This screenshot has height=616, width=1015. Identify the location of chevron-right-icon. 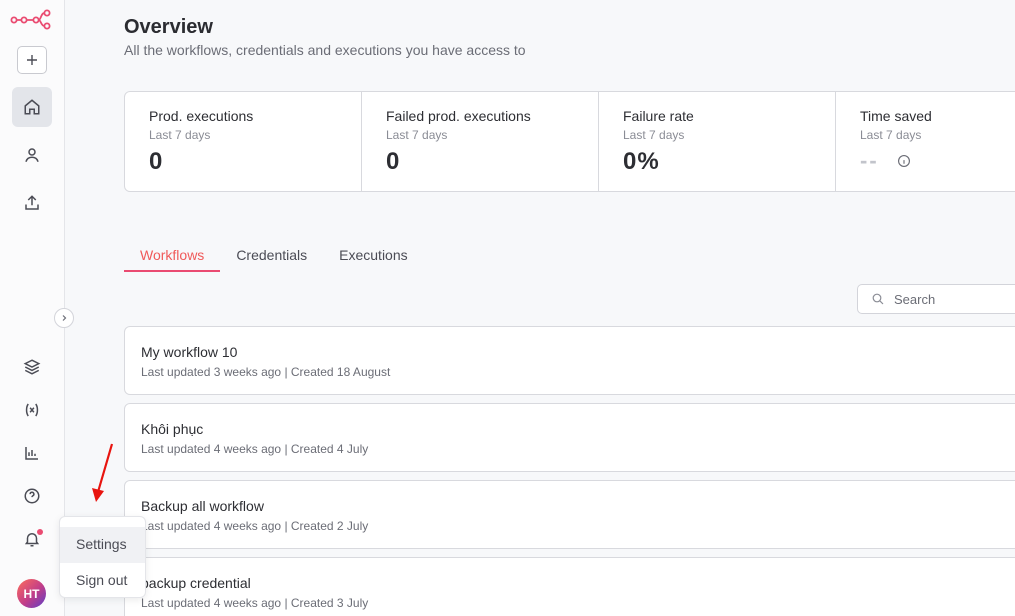
(64, 318).